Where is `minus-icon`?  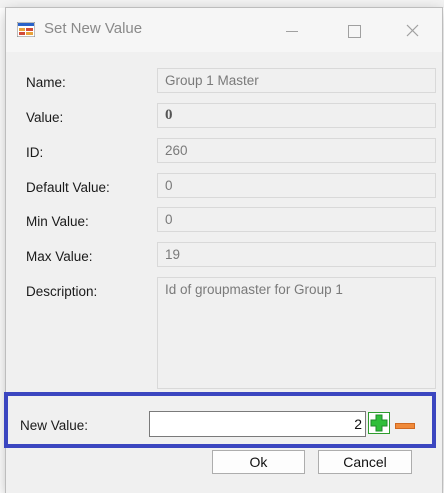 minus-icon is located at coordinates (405, 426).